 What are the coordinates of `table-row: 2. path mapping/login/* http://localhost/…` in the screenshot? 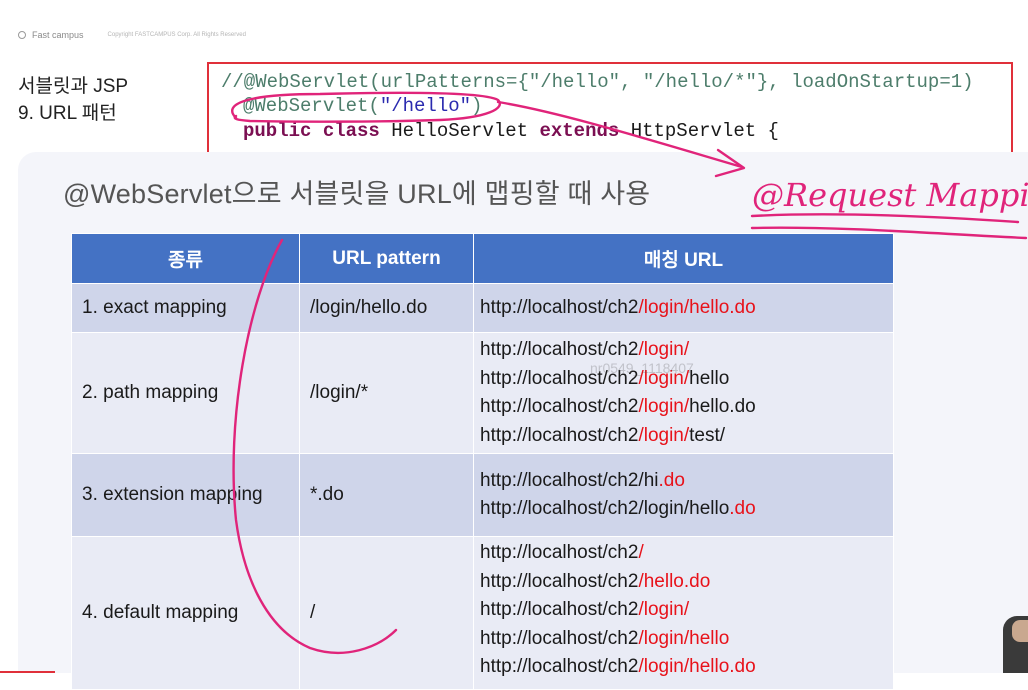 It's located at (482, 393).